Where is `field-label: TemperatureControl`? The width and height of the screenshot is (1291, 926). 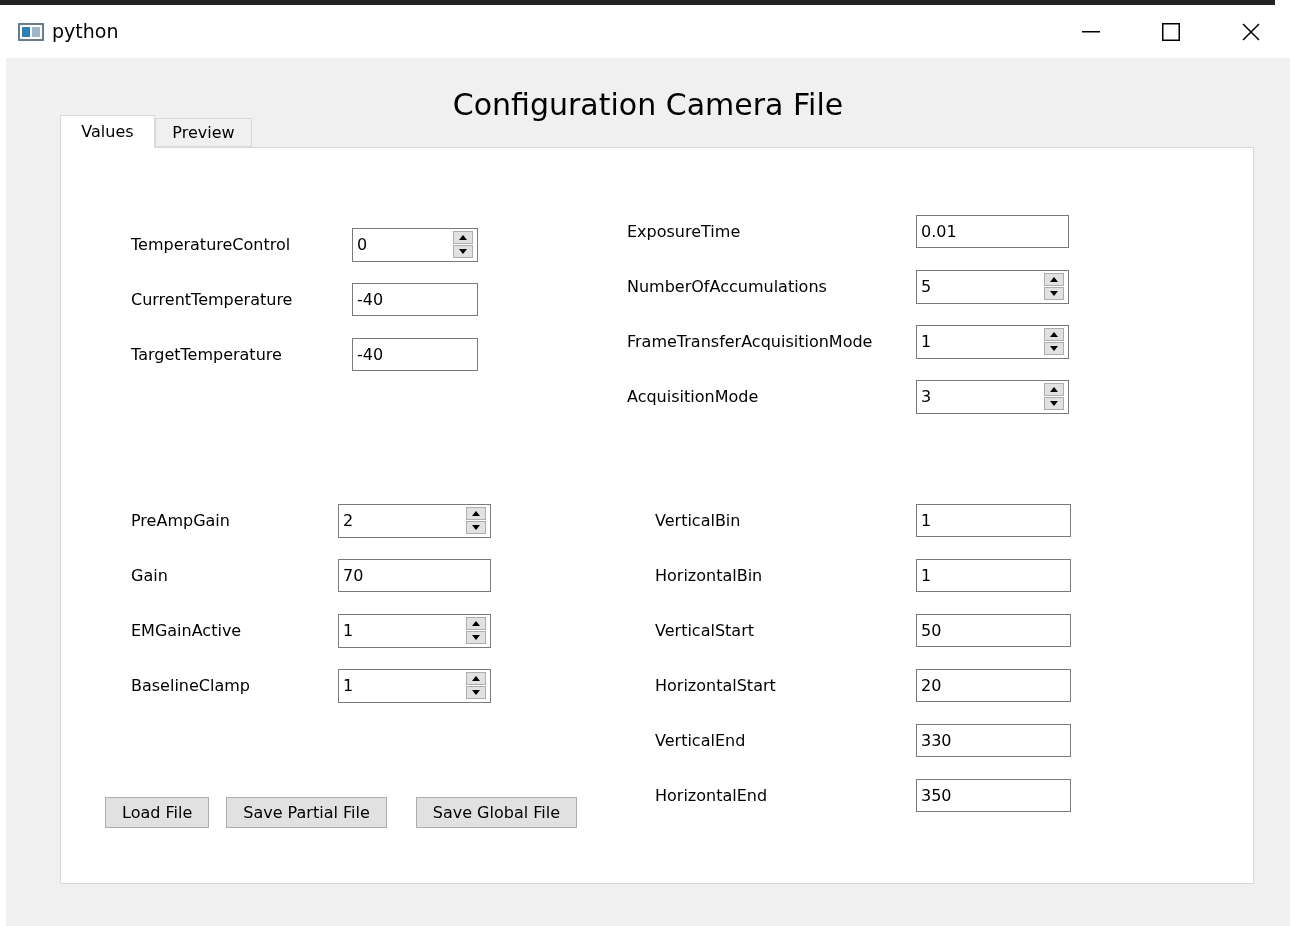 field-label: TemperatureControl is located at coordinates (211, 244).